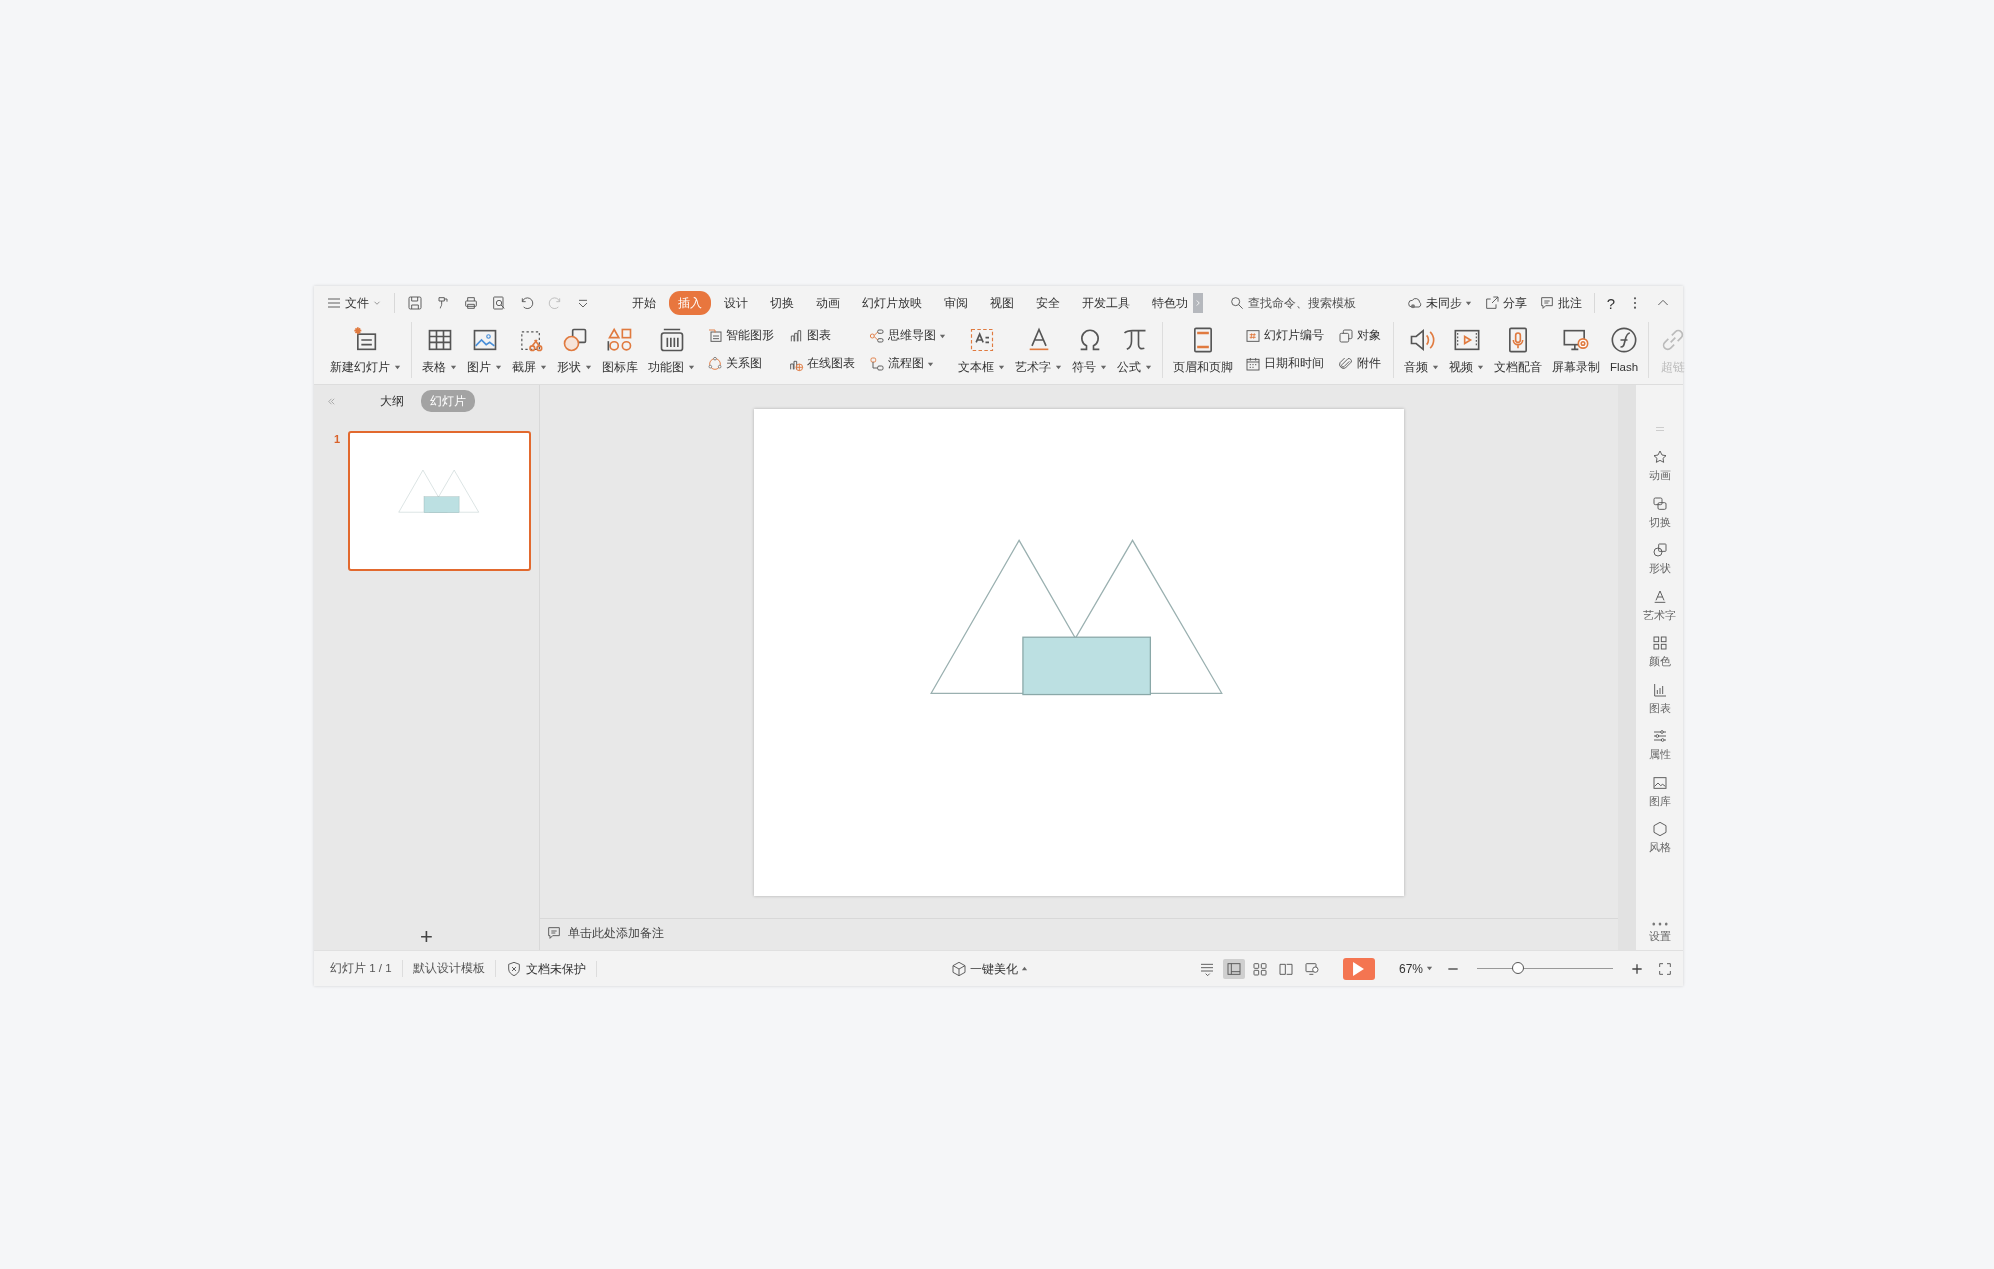 The height and width of the screenshot is (1269, 1994). Describe the element at coordinates (1627, 667) in the screenshot. I see `scrollbar` at that location.